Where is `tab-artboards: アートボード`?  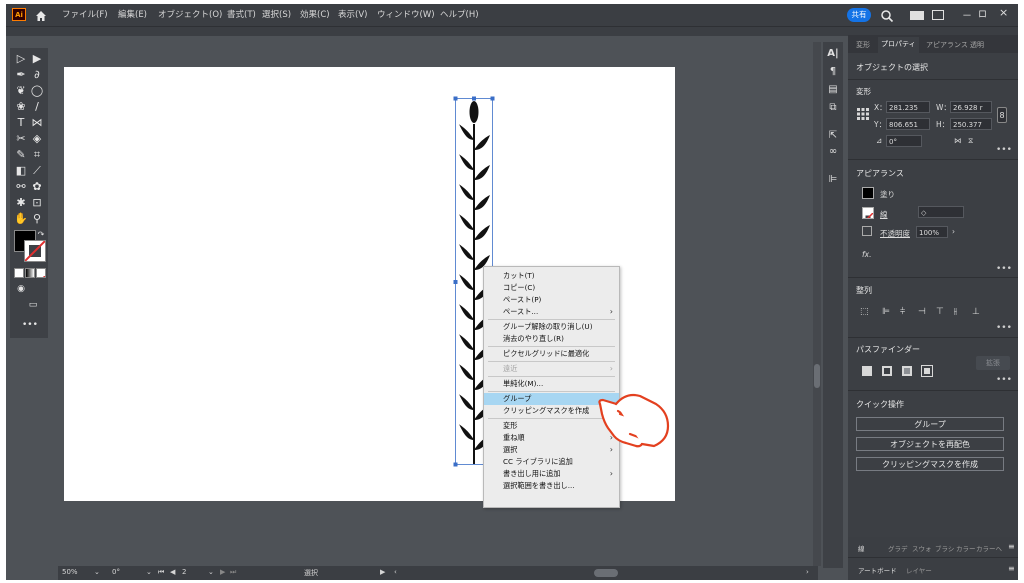 tab-artboards: アートボード is located at coordinates (877, 570).